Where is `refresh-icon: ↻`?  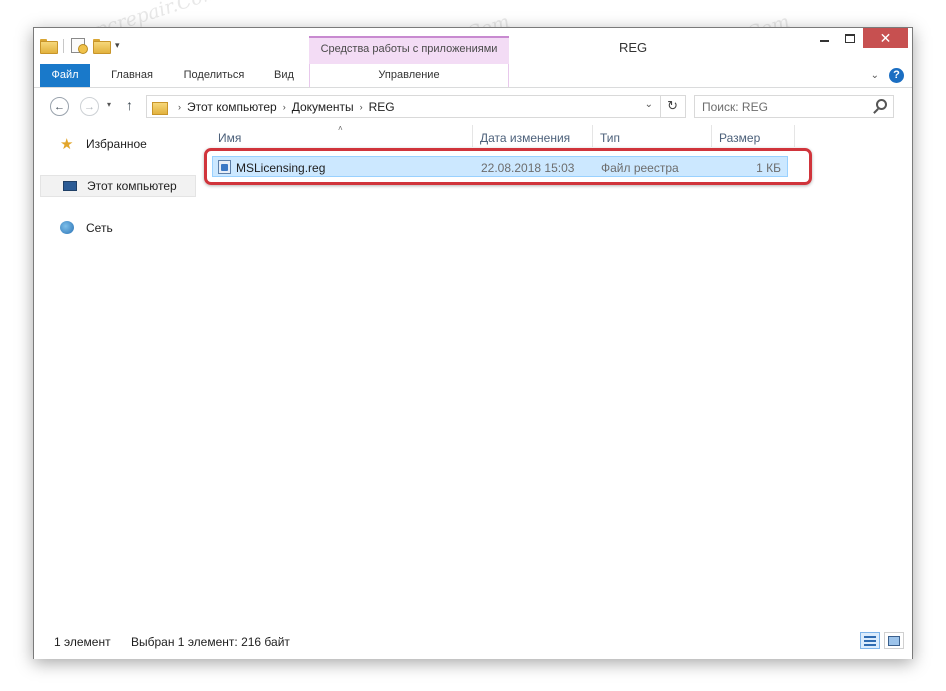
refresh-icon: ↻ is located at coordinates (672, 106).